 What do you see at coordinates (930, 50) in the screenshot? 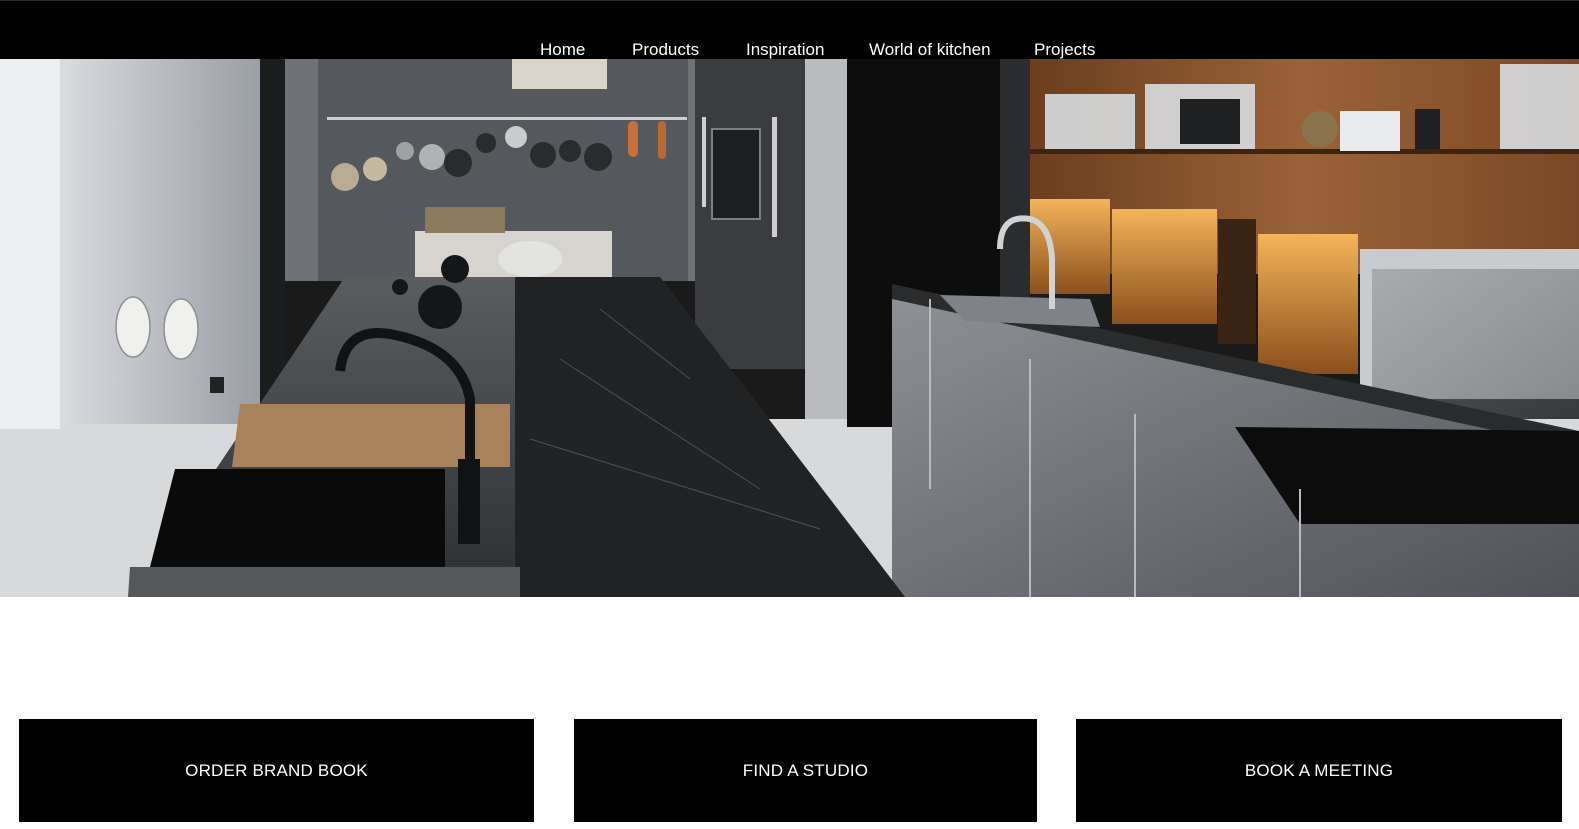
I see `nav-world-of-kitchen-link: World of kitchen` at bounding box center [930, 50].